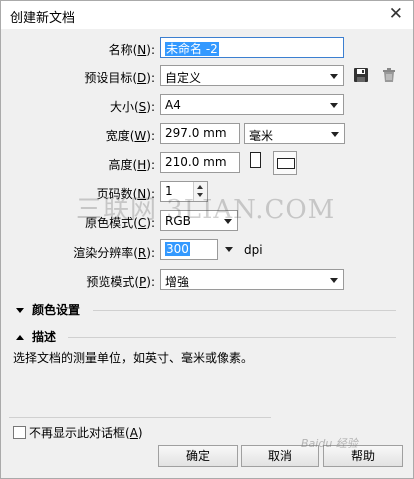  I want to click on landscape-orientation-button, so click(285, 163).